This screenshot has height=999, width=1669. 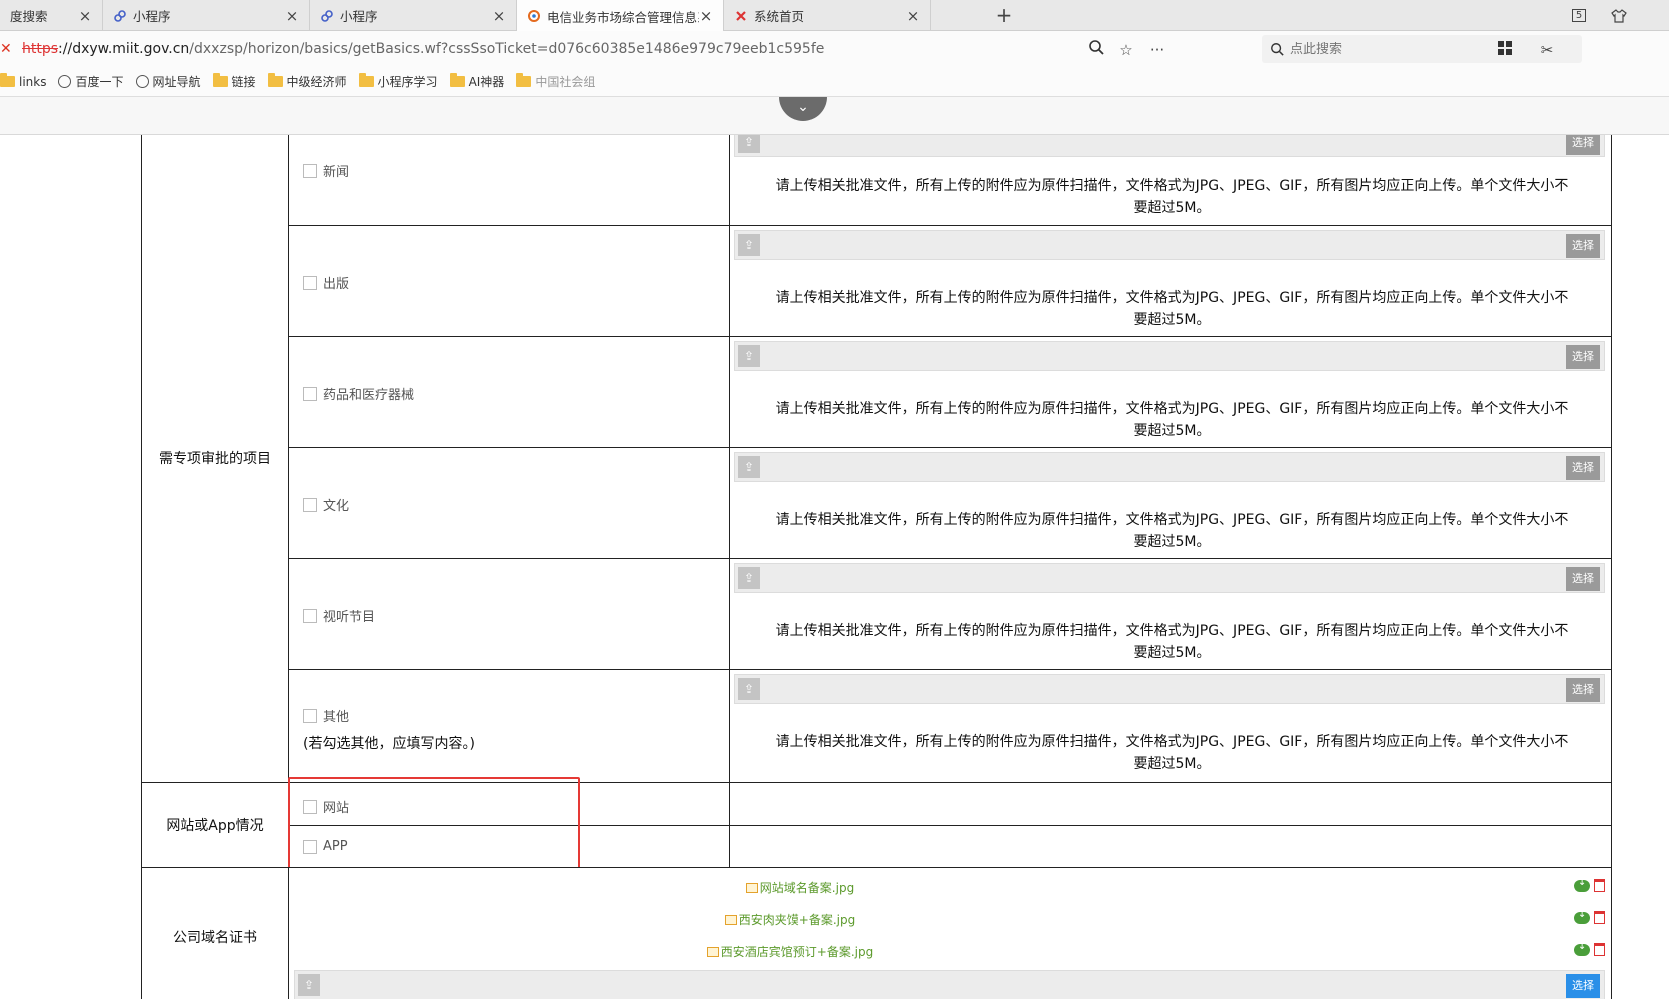 What do you see at coordinates (790, 951) in the screenshot?
I see `file-link: 西安酒店宾馆预订+备案.jpg` at bounding box center [790, 951].